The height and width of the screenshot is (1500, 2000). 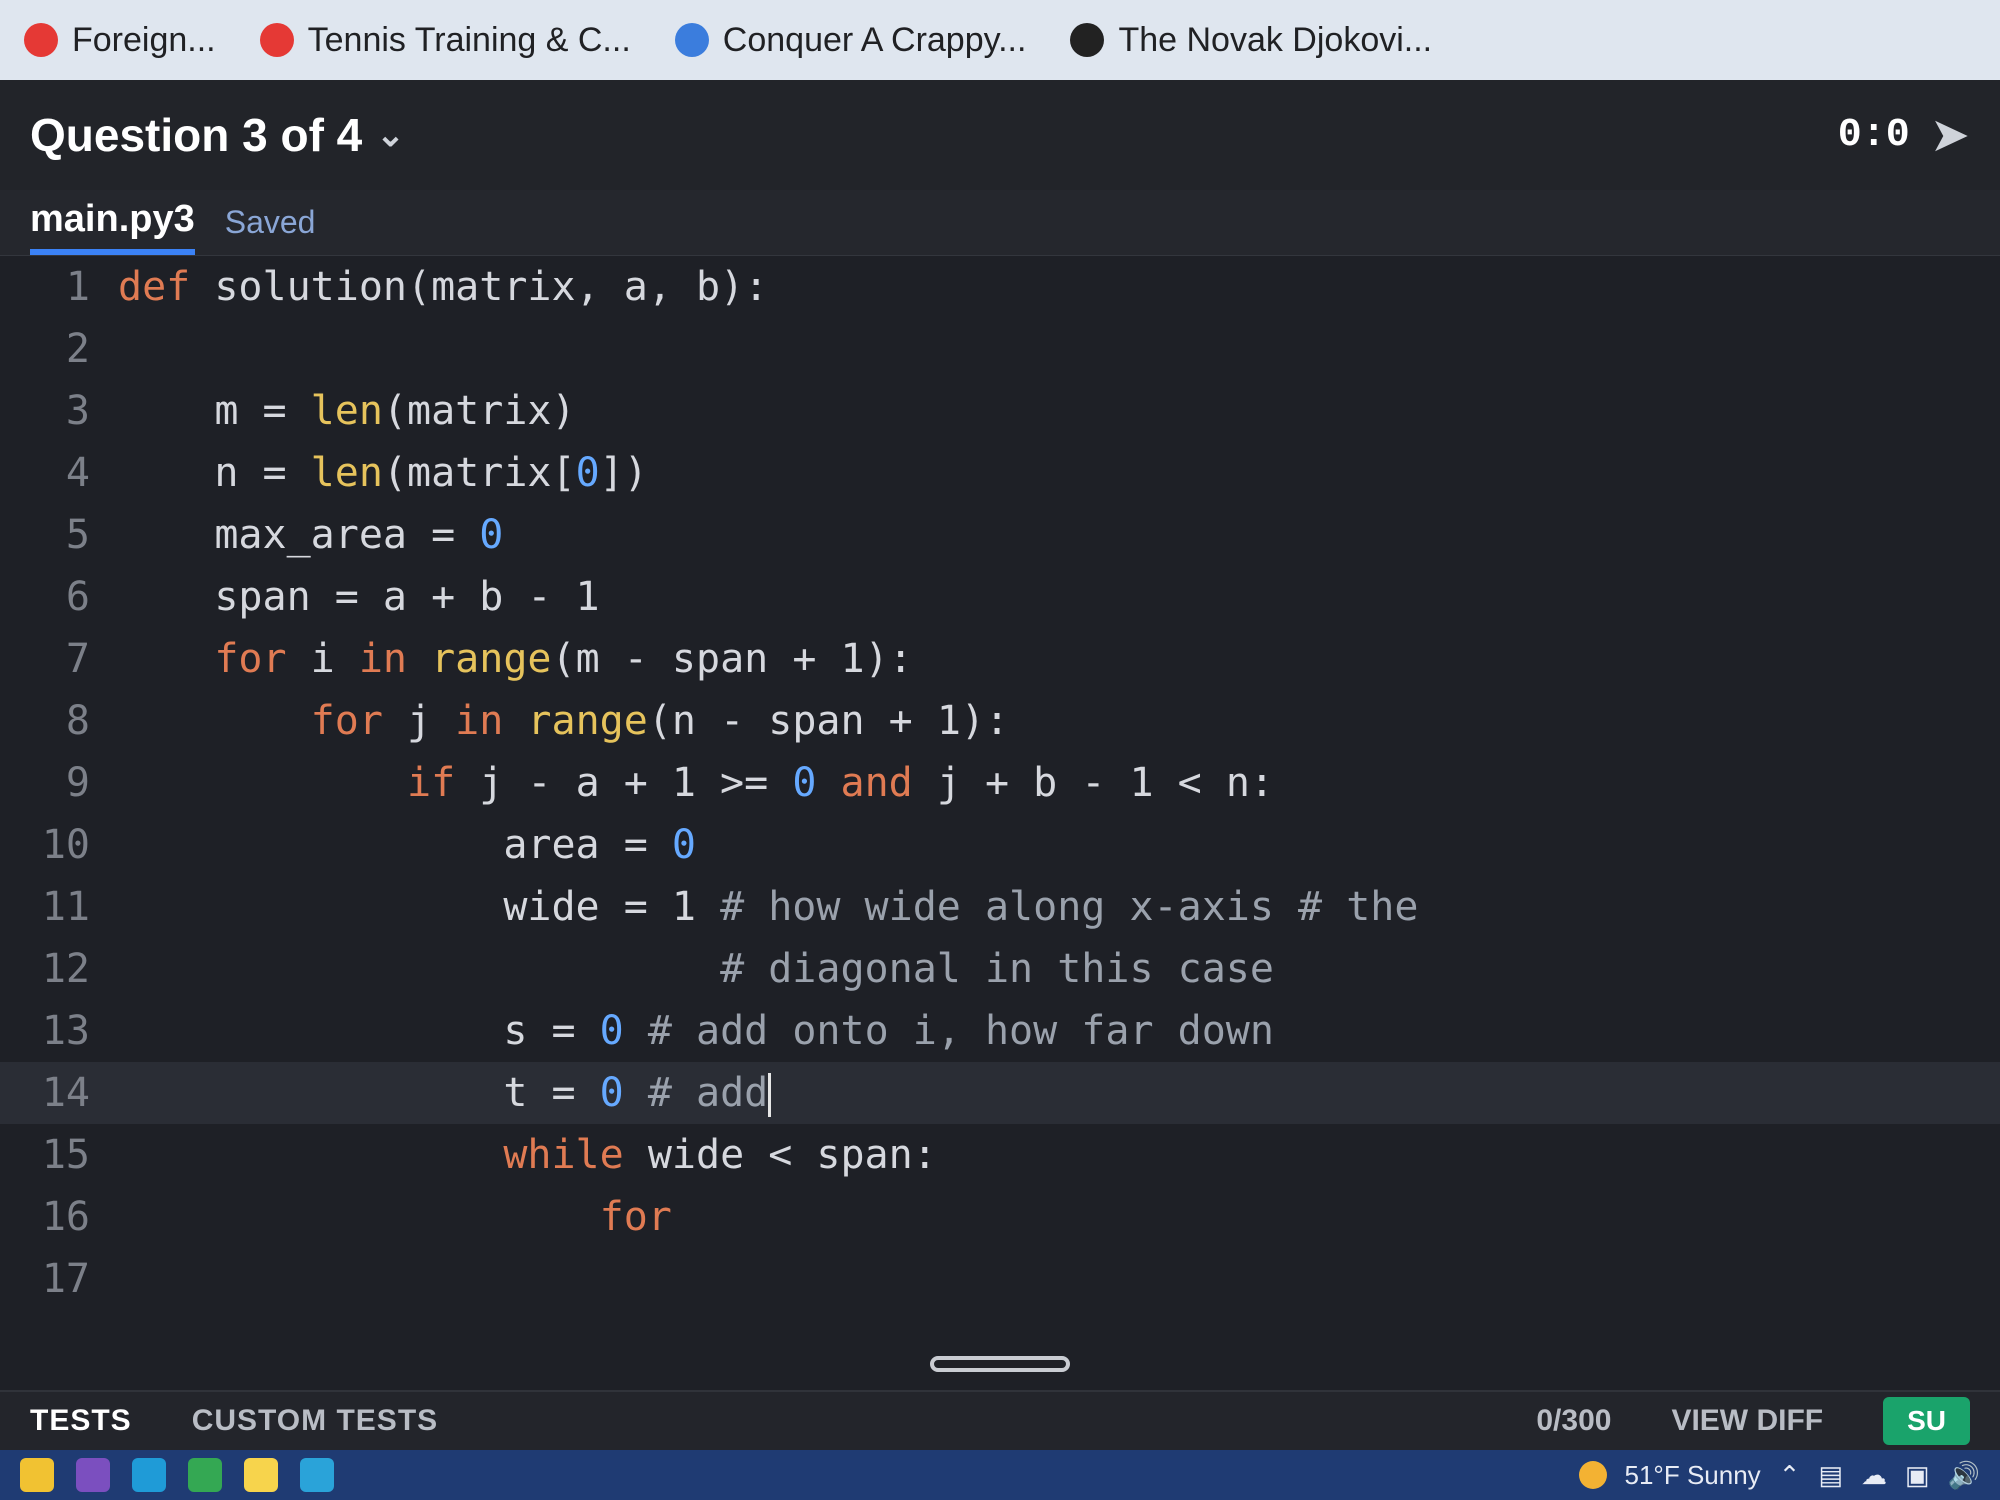 What do you see at coordinates (315, 1421) in the screenshot?
I see `tab-custom-tests: CUSTOM TESTS` at bounding box center [315, 1421].